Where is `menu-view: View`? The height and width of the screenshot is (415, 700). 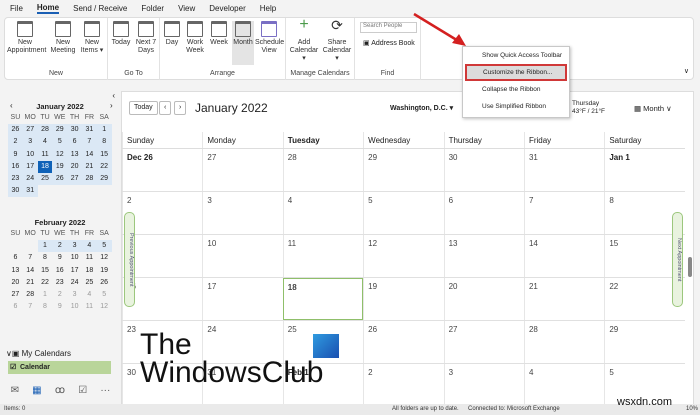
menu-view: View is located at coordinates (186, 8).